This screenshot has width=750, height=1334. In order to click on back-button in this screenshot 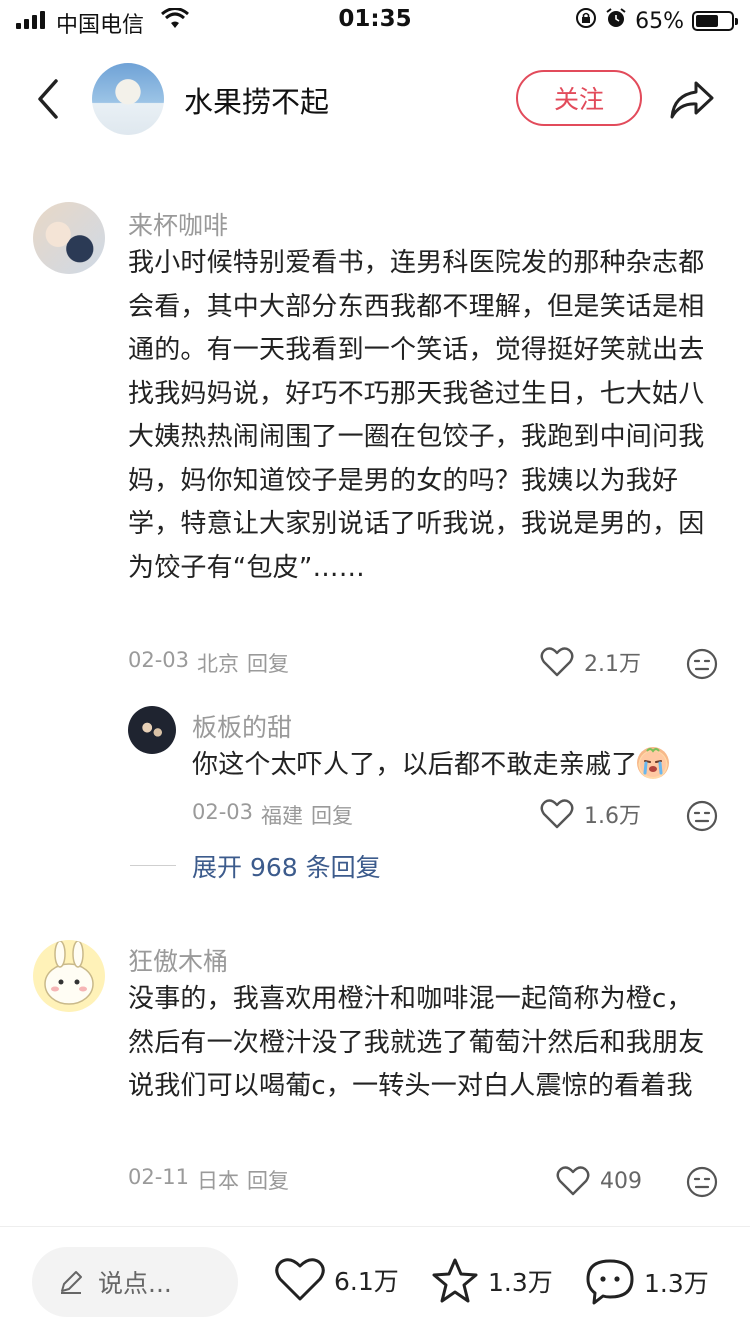, I will do `click(50, 99)`.